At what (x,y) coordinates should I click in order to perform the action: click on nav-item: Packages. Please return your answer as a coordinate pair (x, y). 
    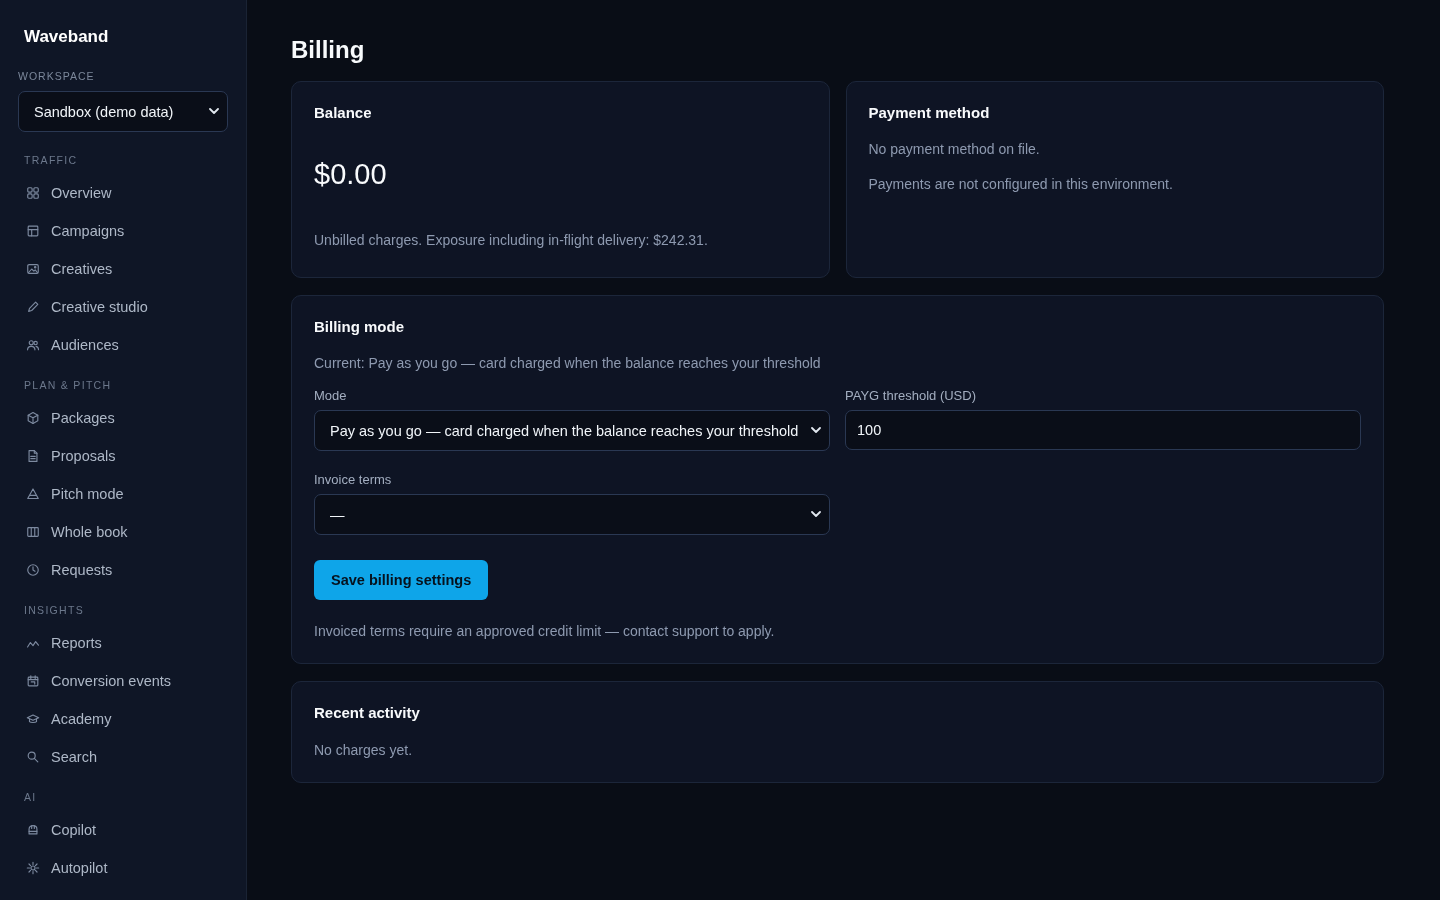
    Looking at the image, I should click on (123, 418).